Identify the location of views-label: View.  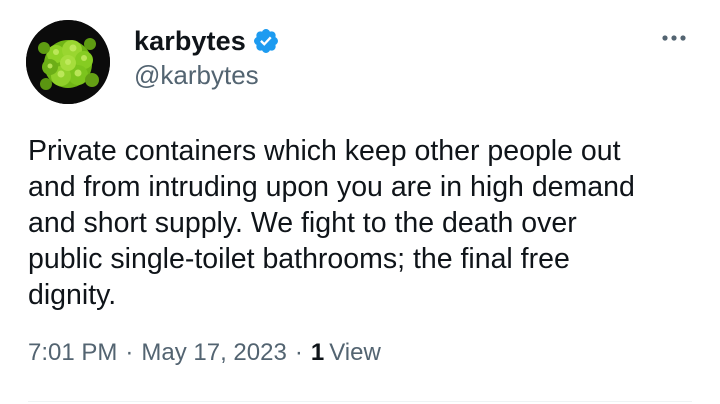
(355, 353).